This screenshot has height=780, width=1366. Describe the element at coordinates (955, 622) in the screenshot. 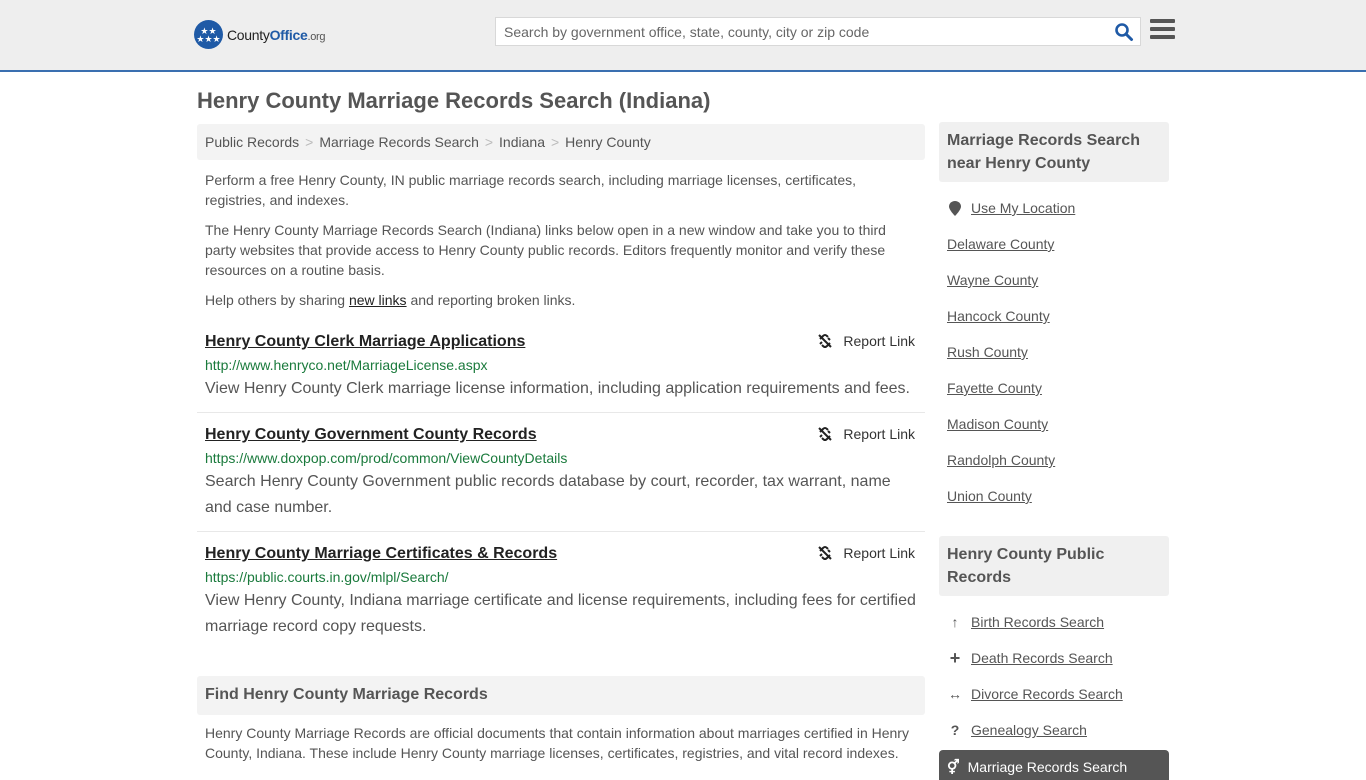

I see `child-icon: ↑` at that location.